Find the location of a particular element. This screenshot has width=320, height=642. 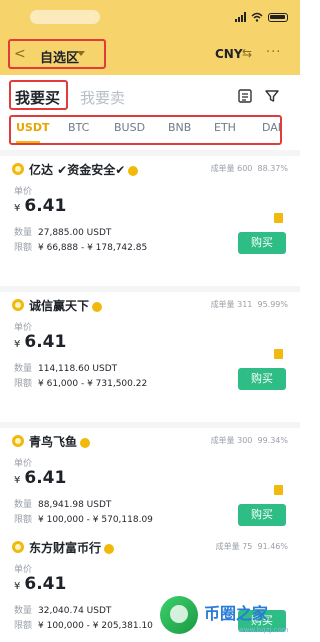

status-bar is located at coordinates (150, 19).